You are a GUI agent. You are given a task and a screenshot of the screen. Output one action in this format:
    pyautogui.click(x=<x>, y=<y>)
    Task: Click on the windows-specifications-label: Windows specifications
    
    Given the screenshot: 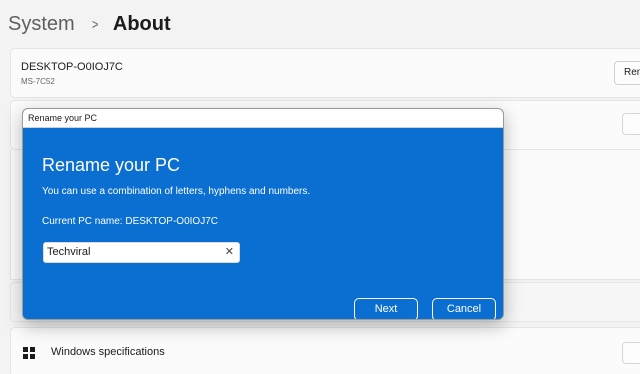 What is the action you would take?
    pyautogui.click(x=108, y=352)
    